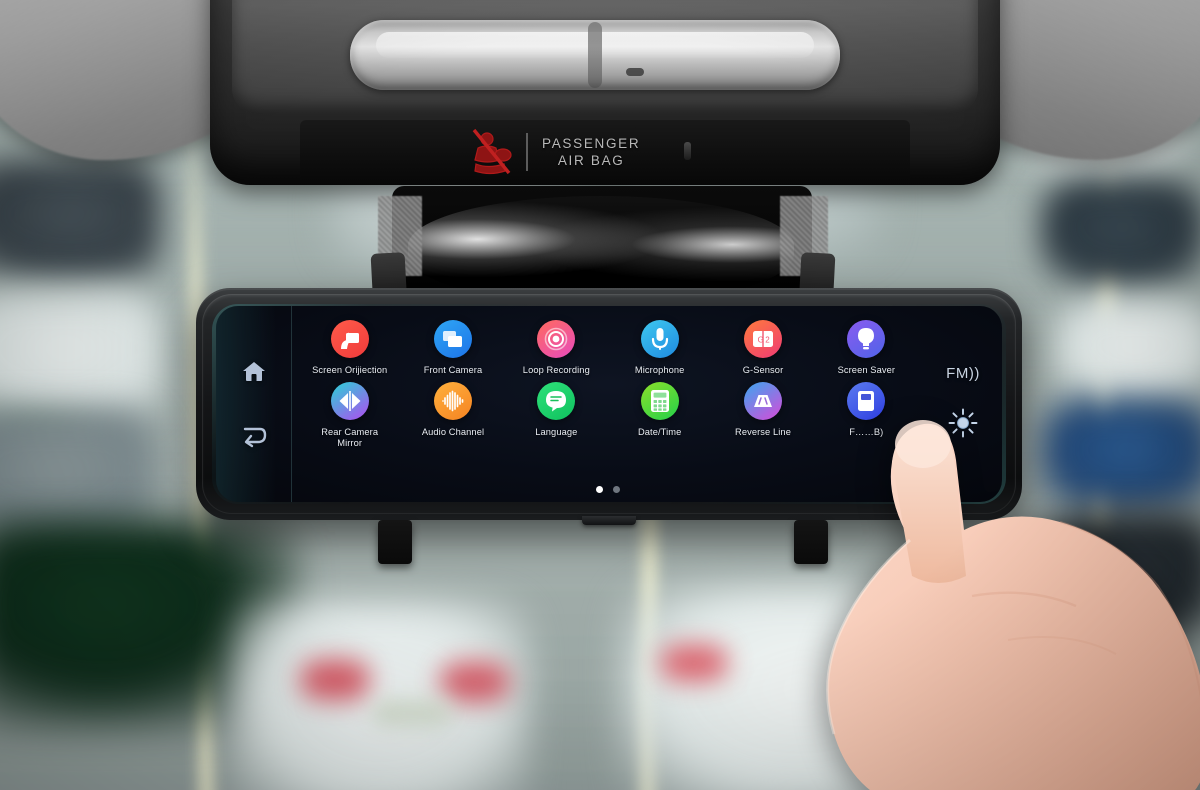 This screenshot has height=790, width=1200. Describe the element at coordinates (659, 339) in the screenshot. I see `microphone-icon` at that location.